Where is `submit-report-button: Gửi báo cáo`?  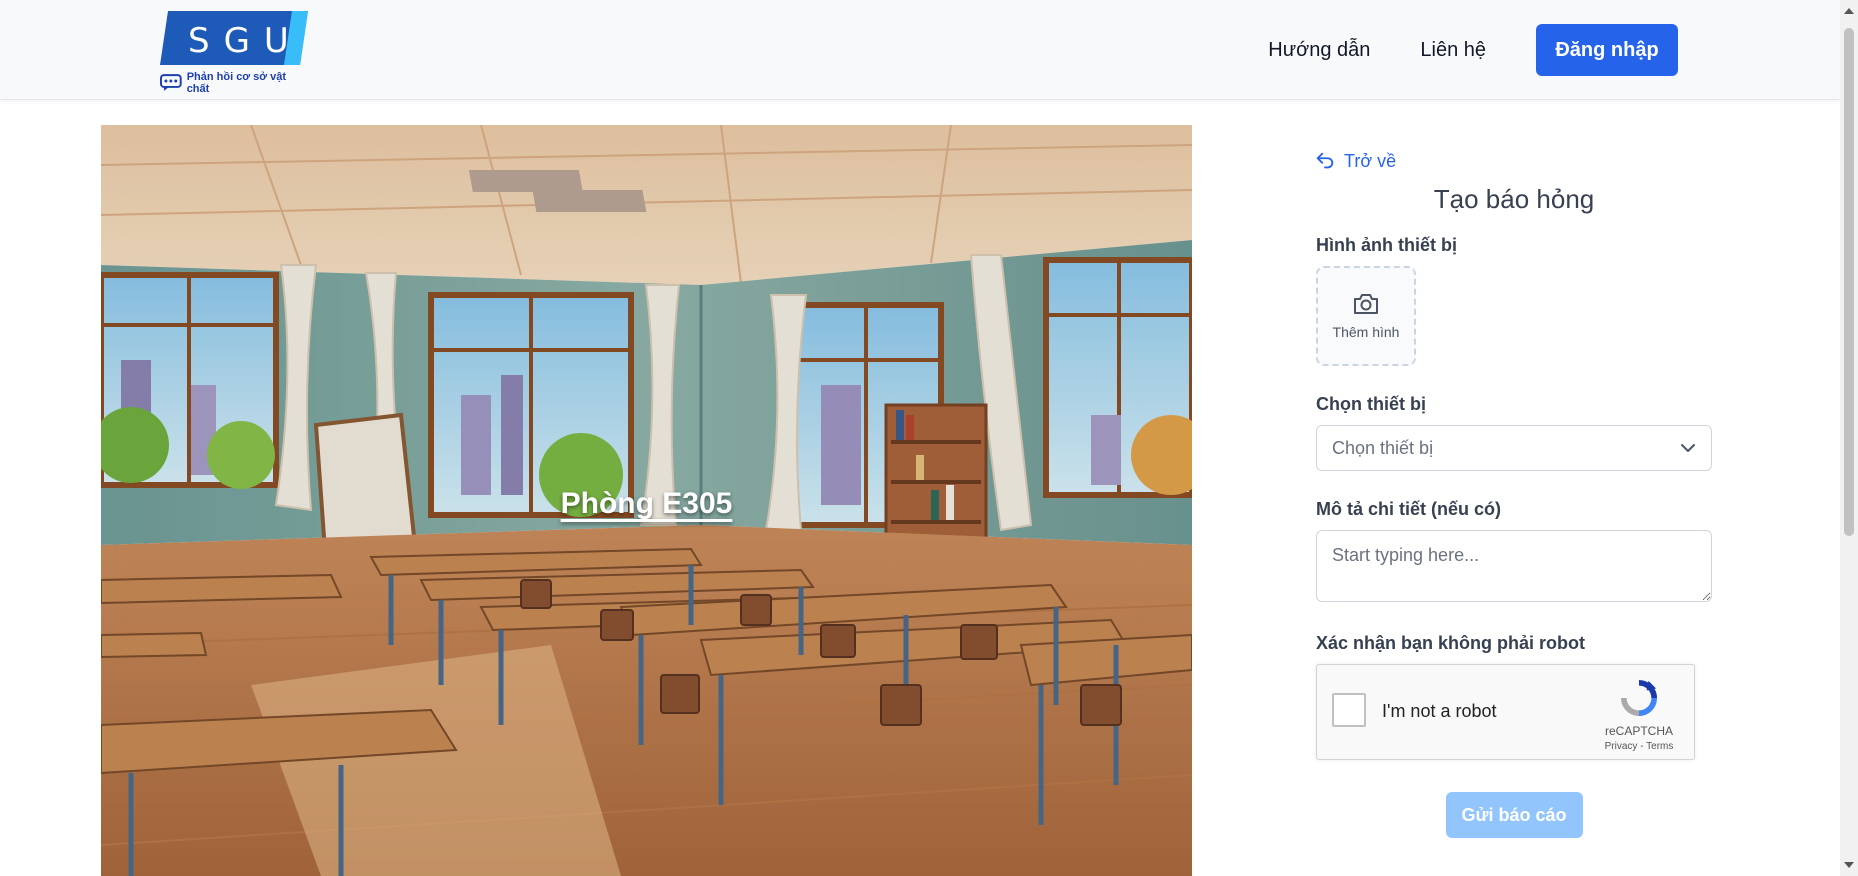
submit-report-button: Gửi báo cáo is located at coordinates (1514, 815).